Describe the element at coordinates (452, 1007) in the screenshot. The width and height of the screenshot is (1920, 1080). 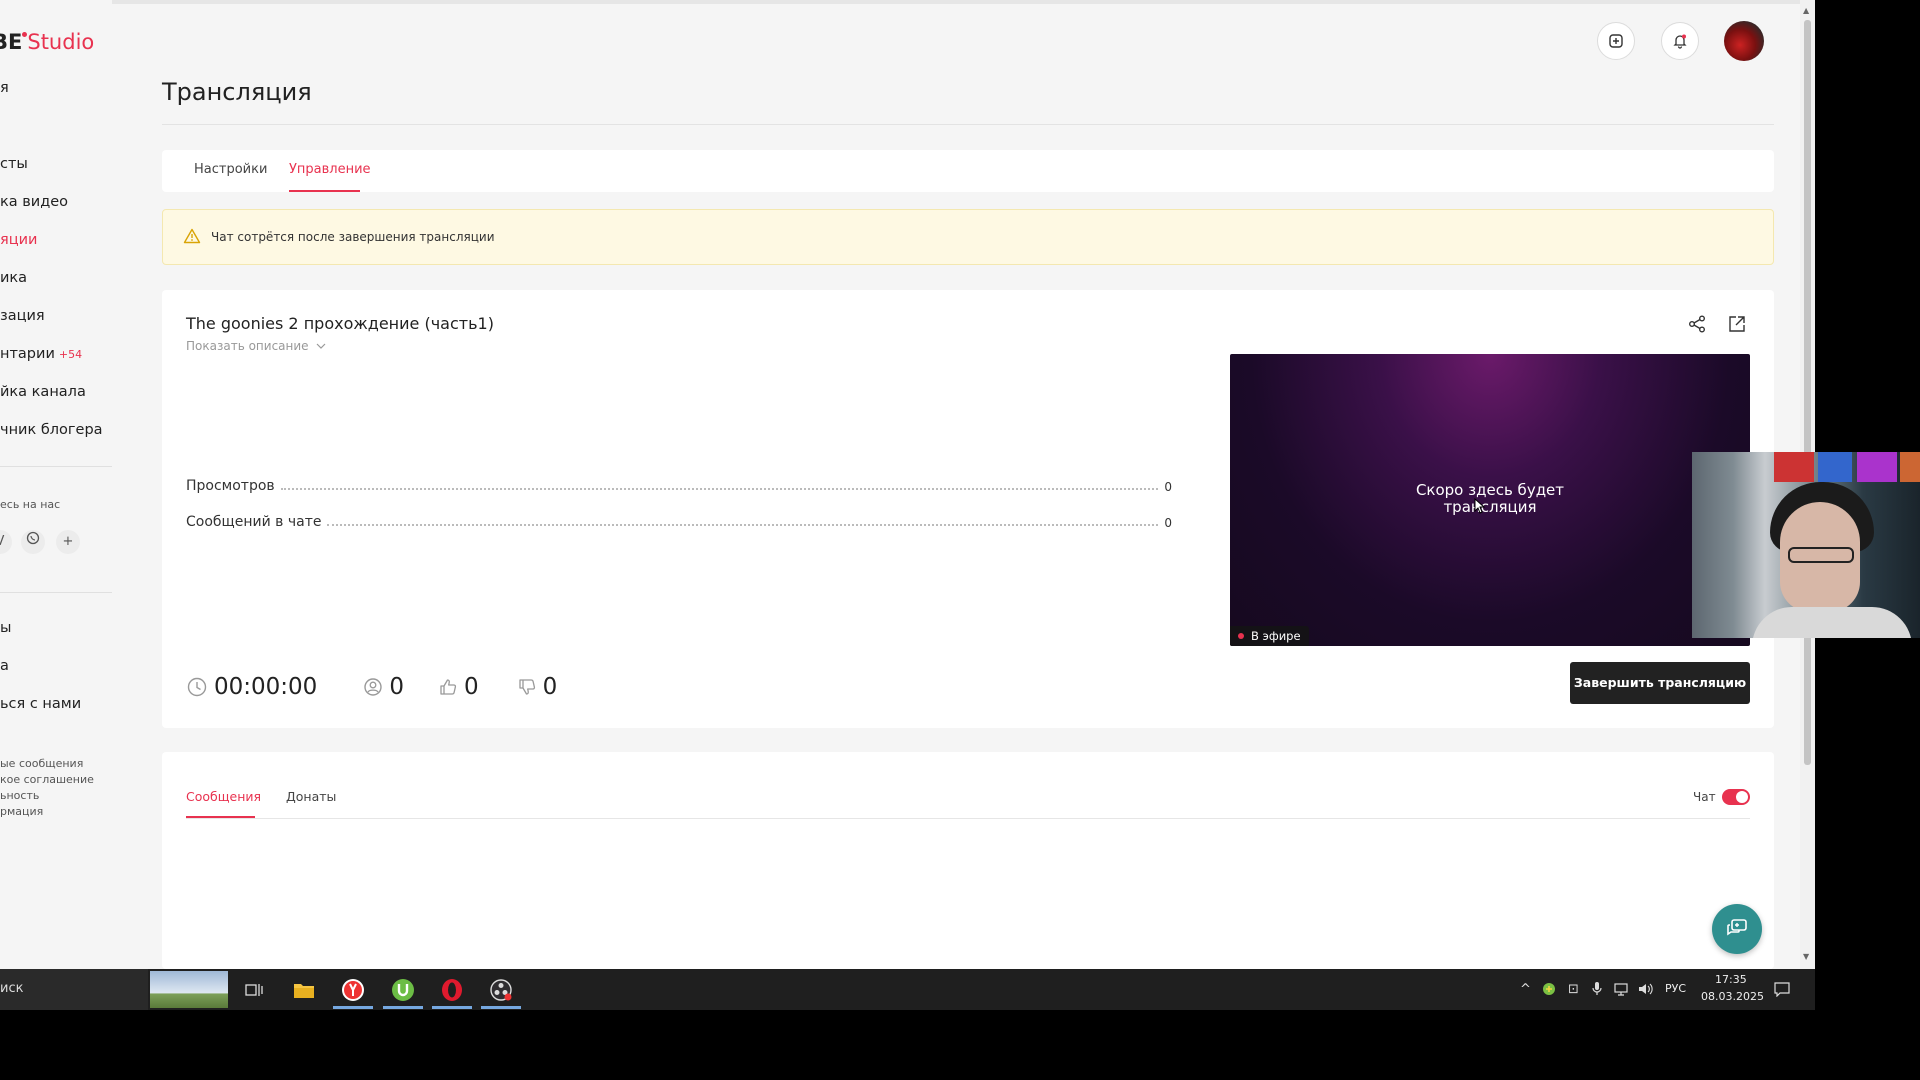
I see `app-underline-opera` at that location.